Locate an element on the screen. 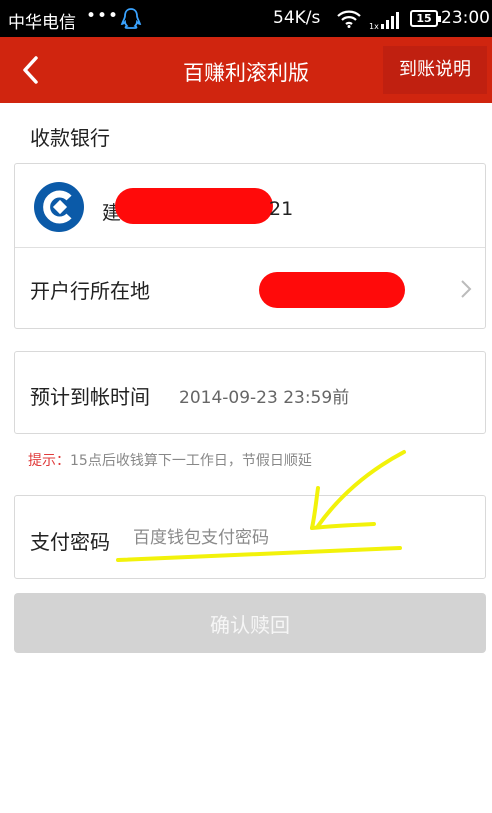 The height and width of the screenshot is (813, 492). payment-password-label: 支付密码 is located at coordinates (70, 542).